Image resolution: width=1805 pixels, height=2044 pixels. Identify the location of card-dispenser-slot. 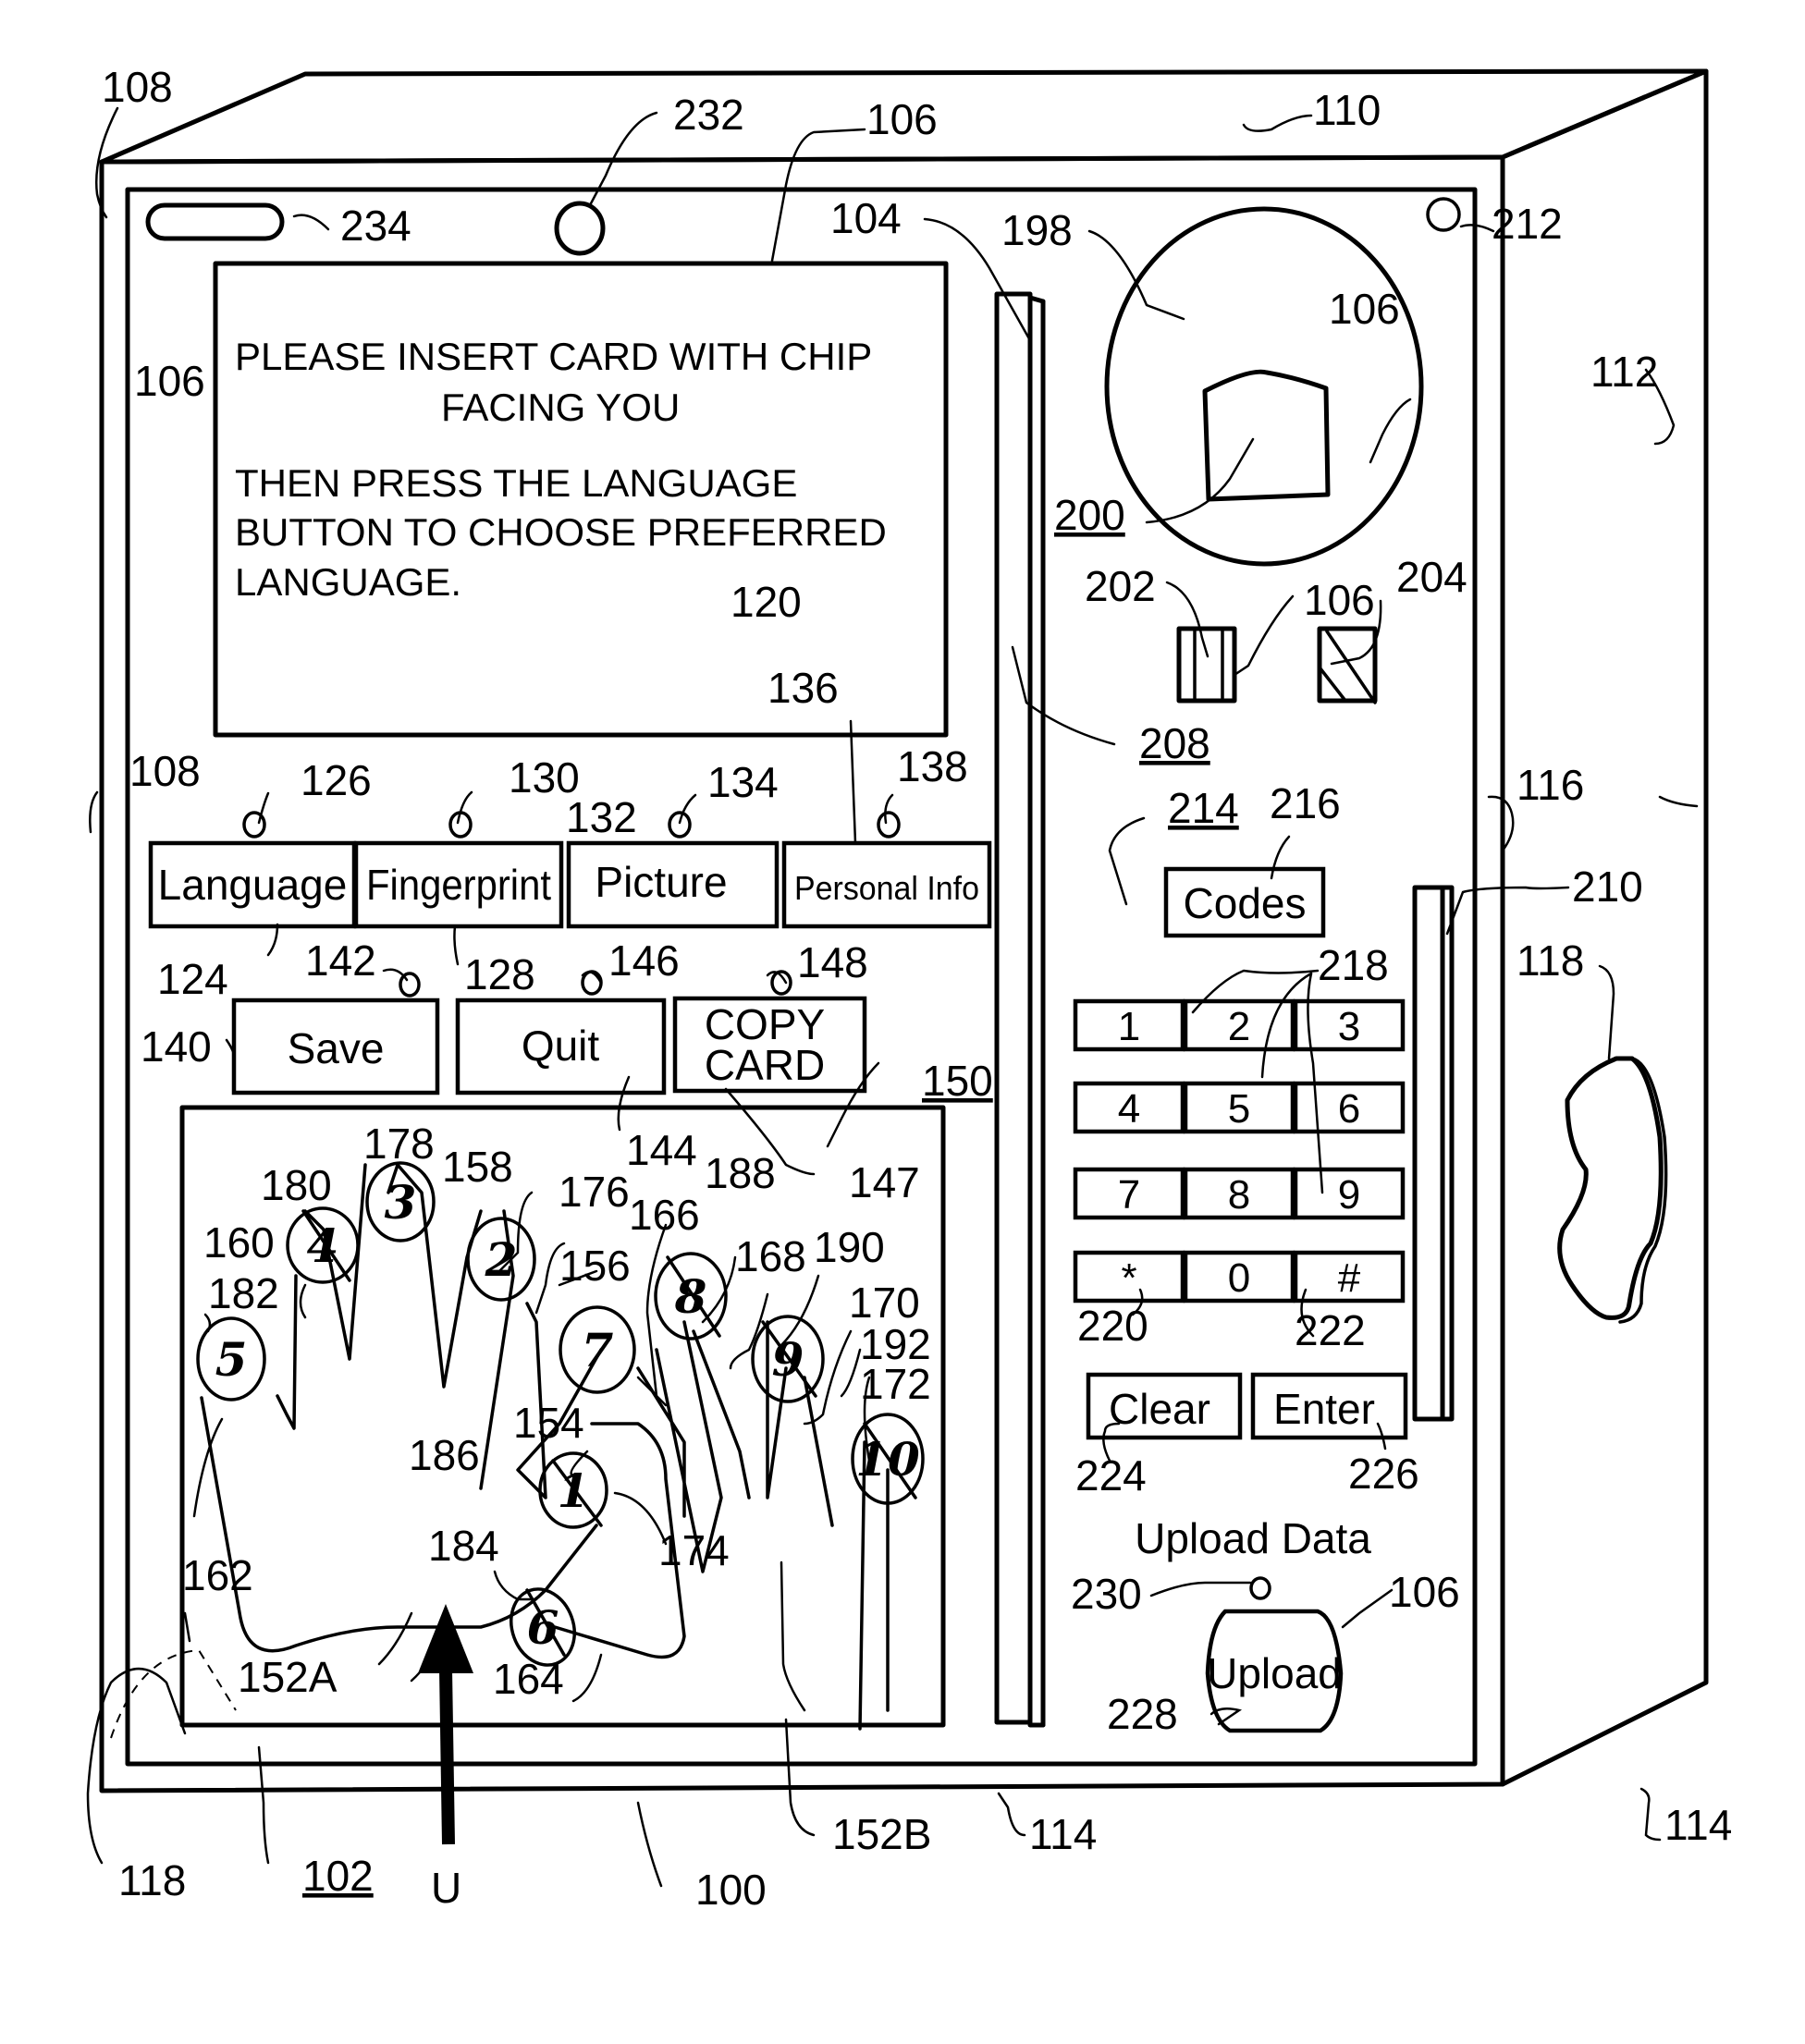
(1433, 1153).